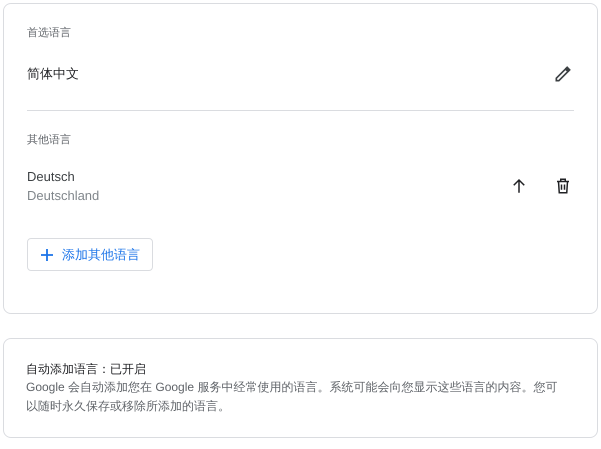 This screenshot has height=449, width=601. Describe the element at coordinates (49, 140) in the screenshot. I see `section-heading: 其他语言` at that location.